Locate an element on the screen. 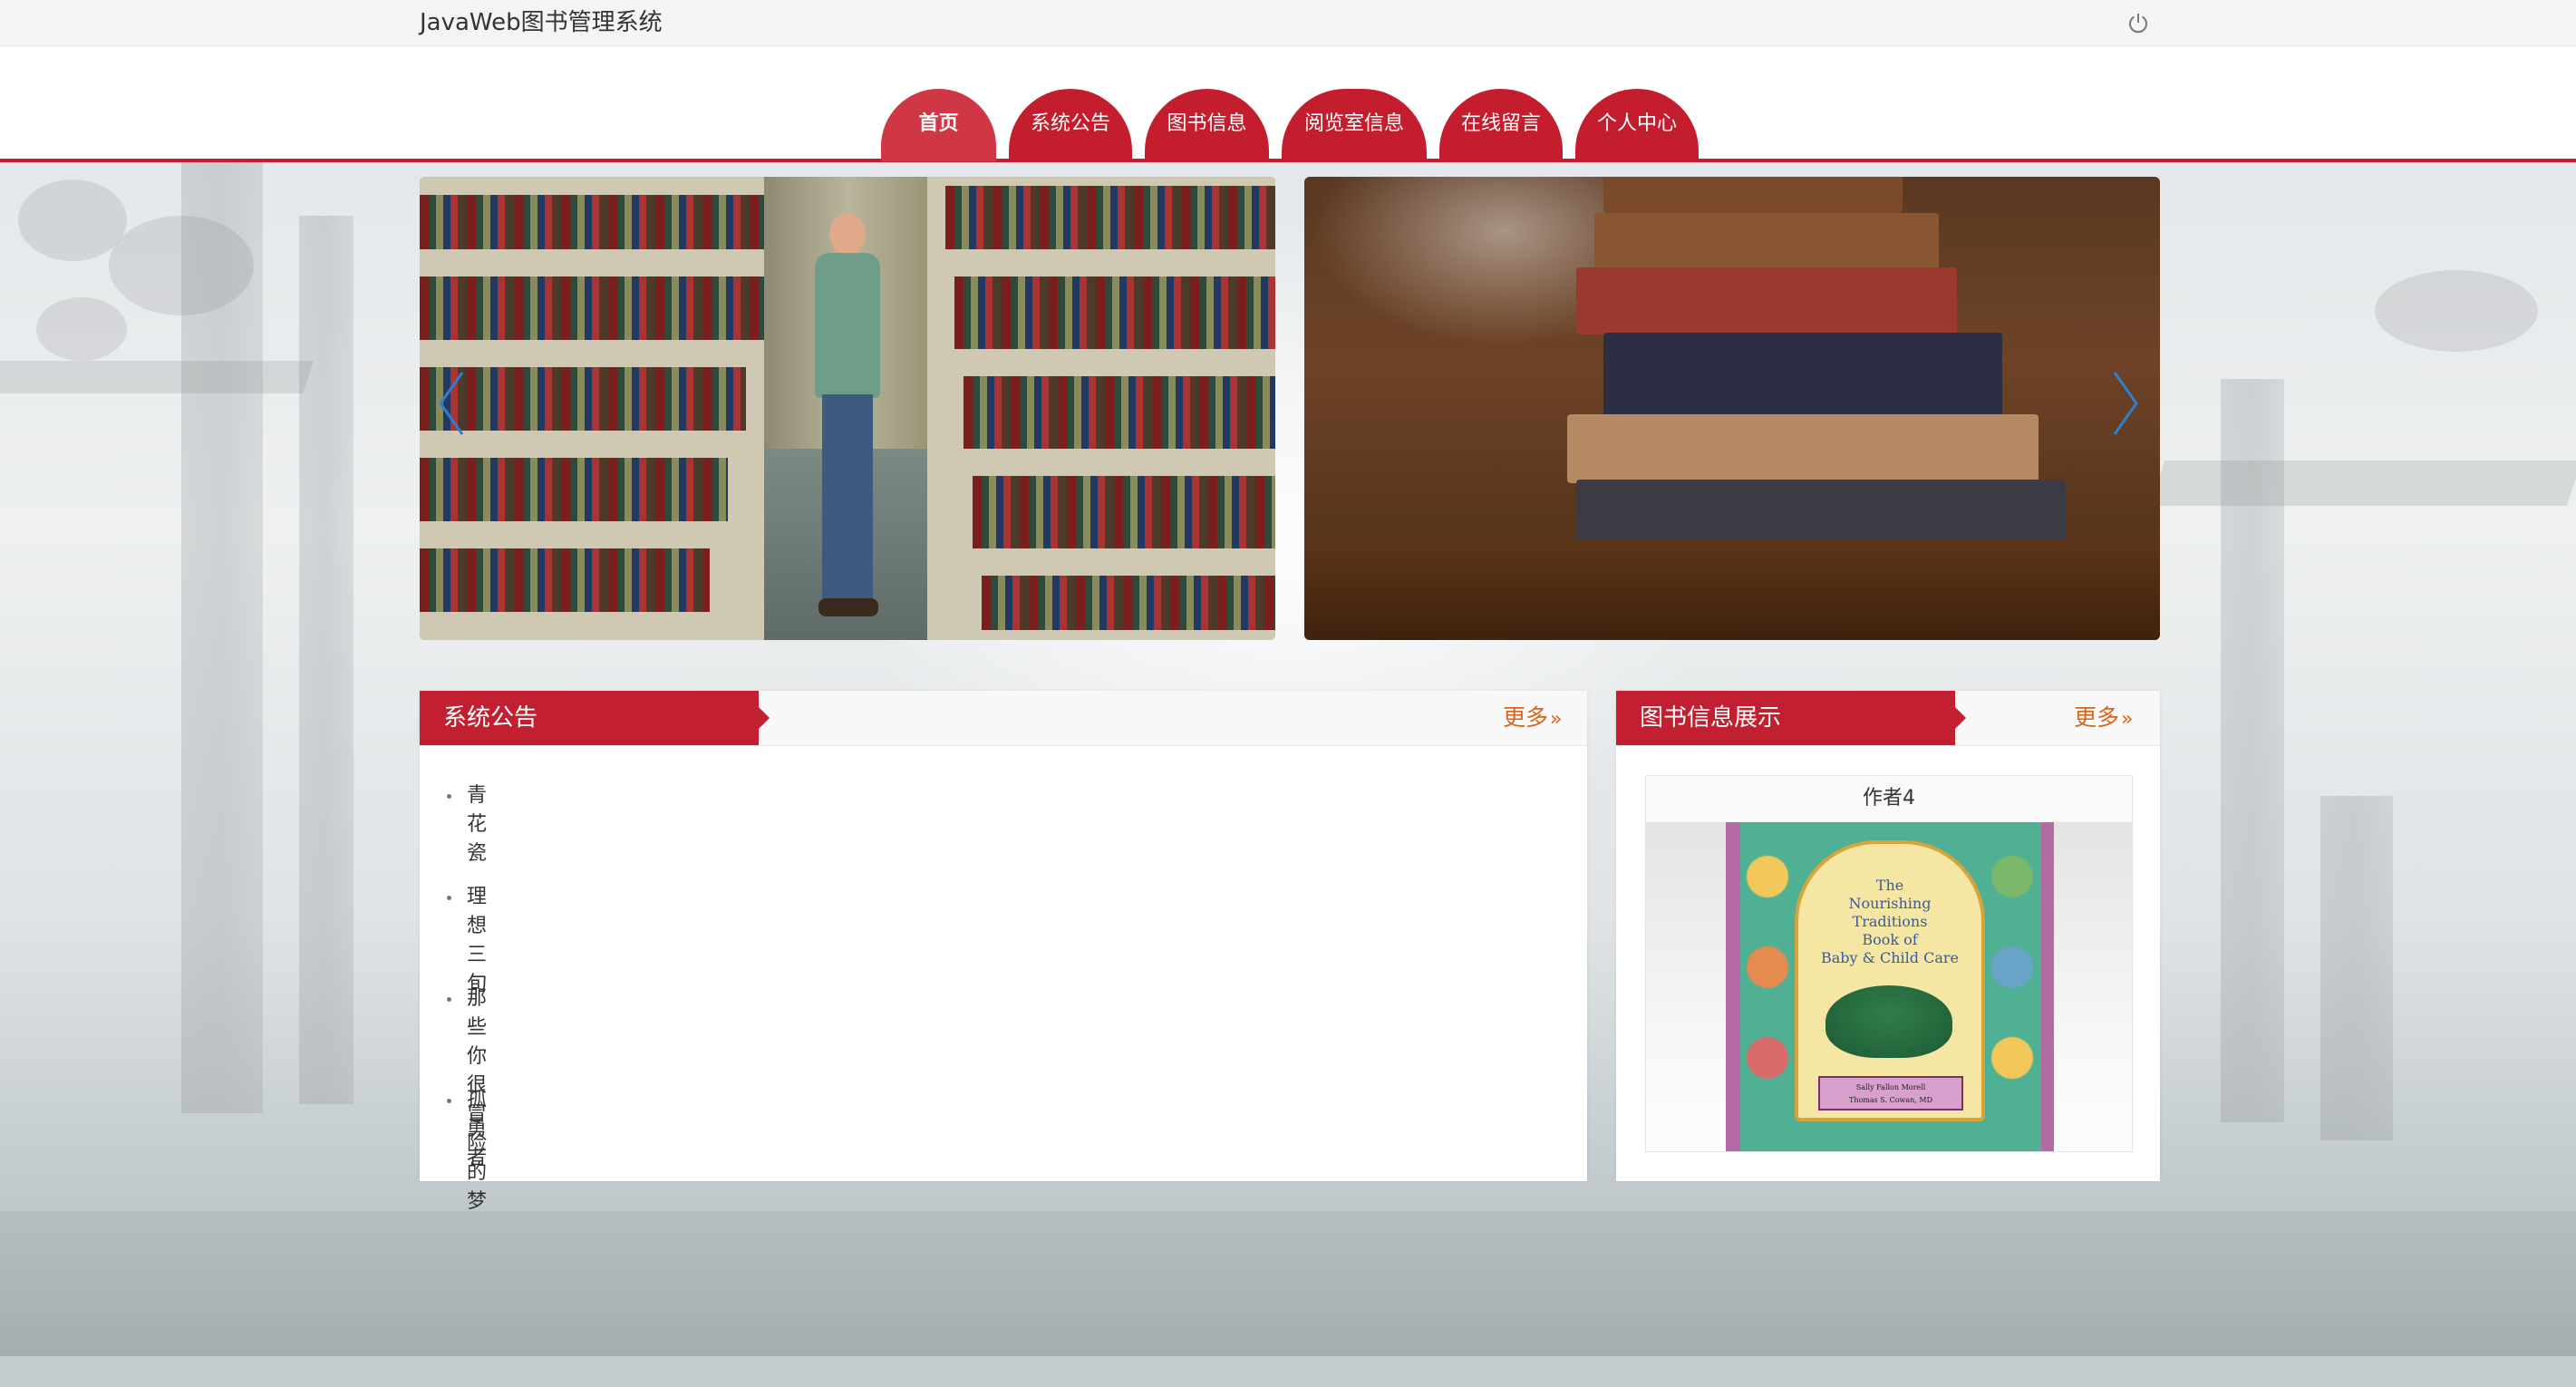 This screenshot has width=2576, height=1387. books-more-label: 更多 is located at coordinates (2097, 717).